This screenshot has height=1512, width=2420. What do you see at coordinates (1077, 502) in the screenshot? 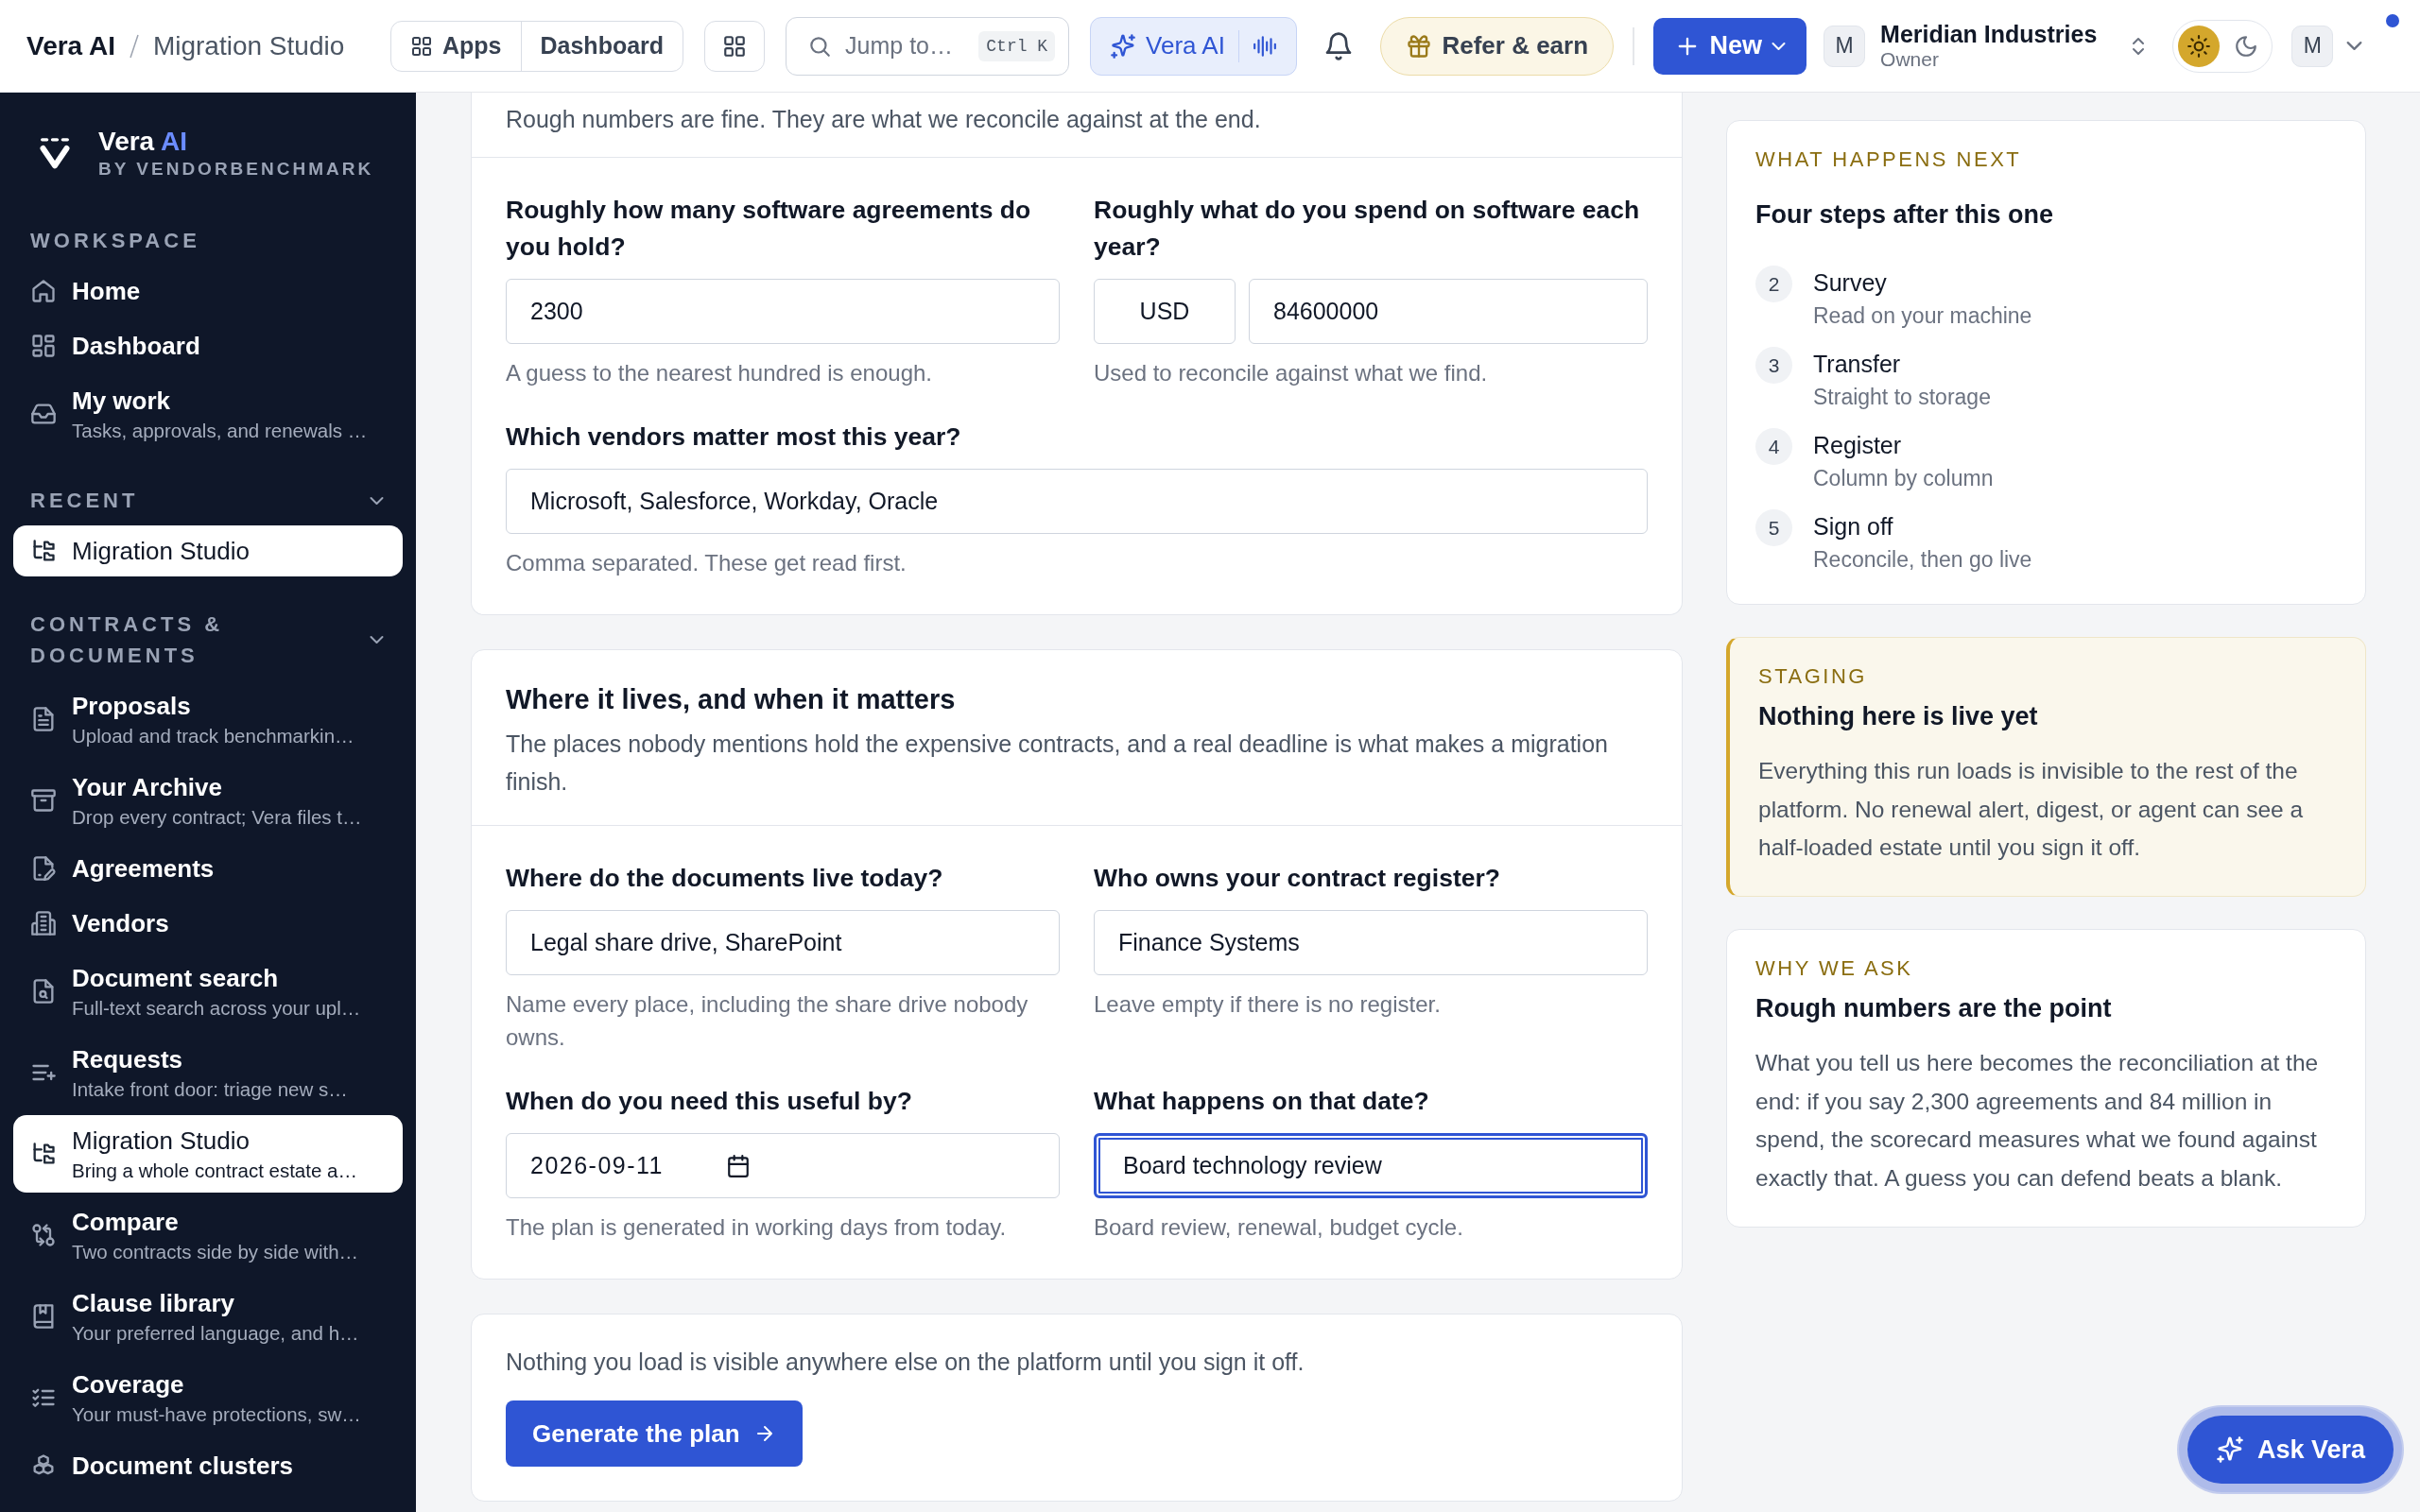
I see `input-field: Microsoft, Salesforce, Workday, Oracle` at bounding box center [1077, 502].